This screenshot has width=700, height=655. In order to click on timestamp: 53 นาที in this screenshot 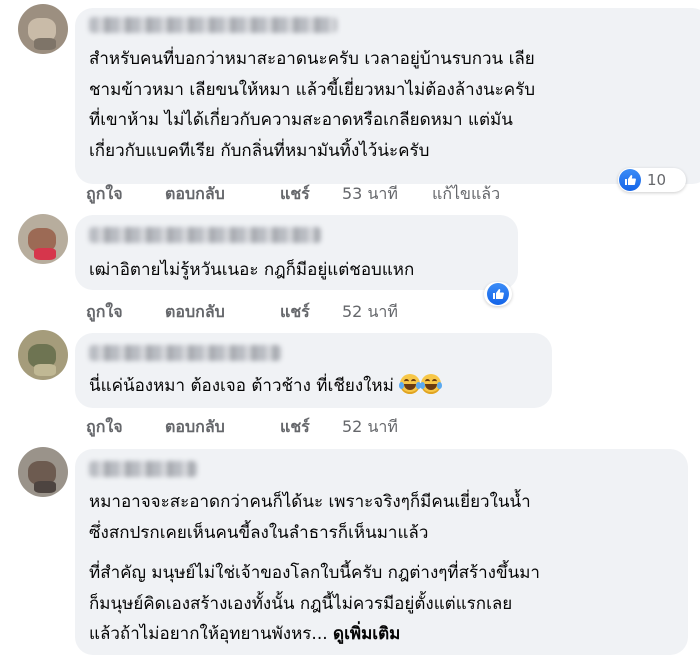, I will do `click(370, 194)`.